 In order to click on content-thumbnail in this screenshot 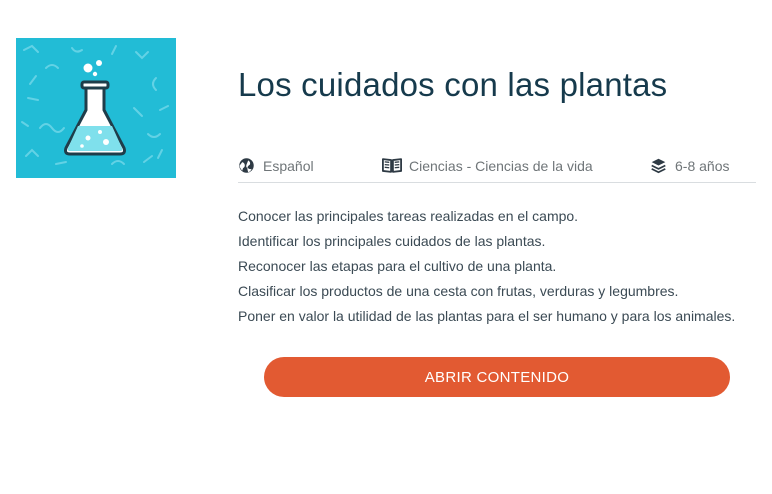, I will do `click(96, 108)`.